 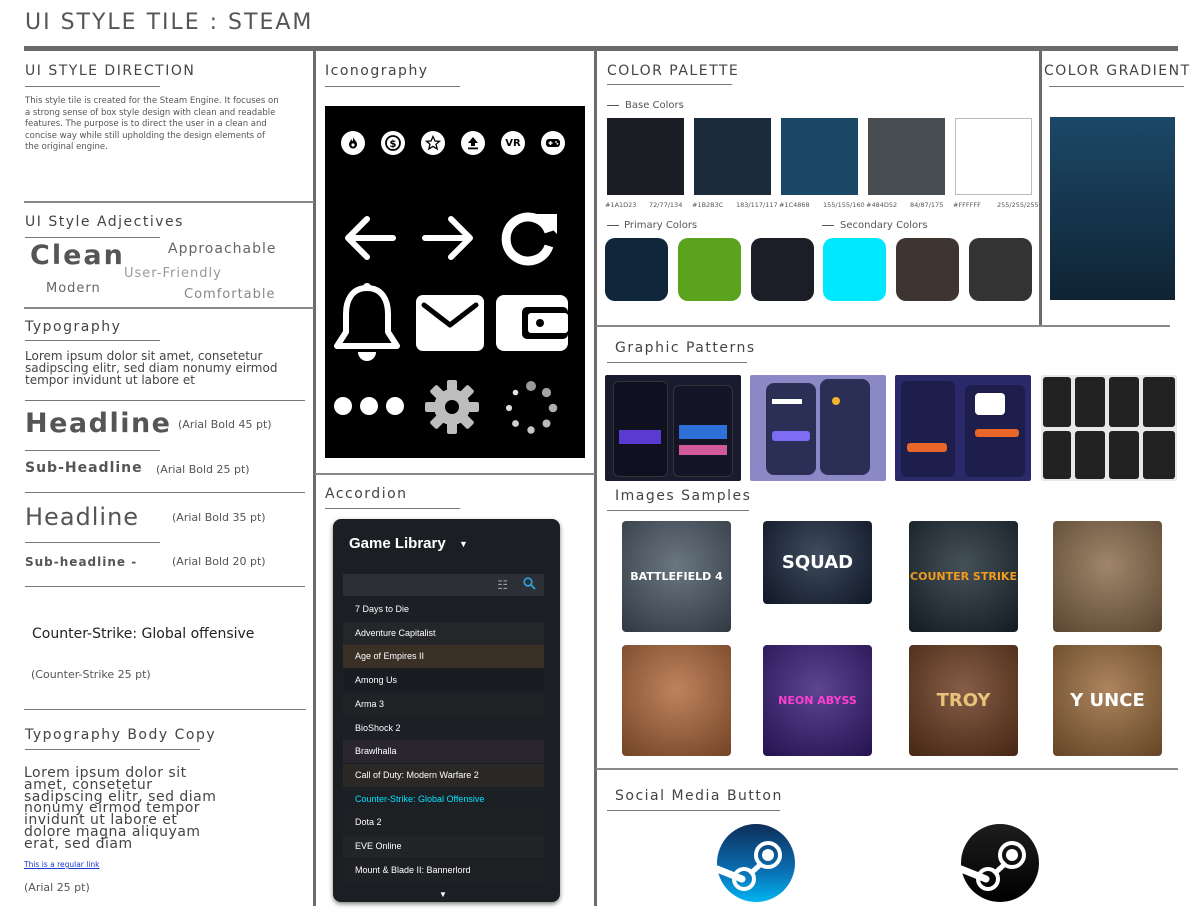 What do you see at coordinates (443, 799) in the screenshot?
I see `accordion-item: Counter-Strike: Global Offensive` at bounding box center [443, 799].